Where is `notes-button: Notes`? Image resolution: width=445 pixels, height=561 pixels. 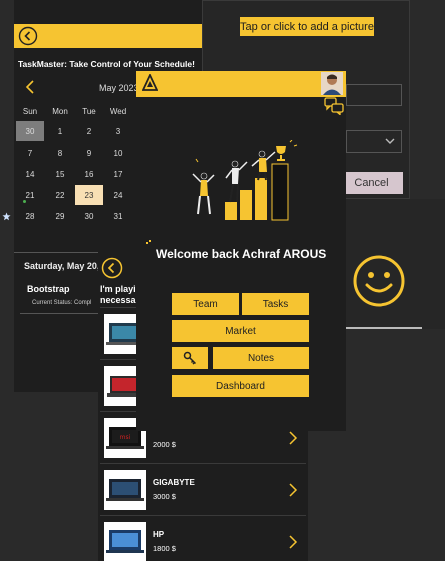 notes-button: Notes is located at coordinates (261, 358).